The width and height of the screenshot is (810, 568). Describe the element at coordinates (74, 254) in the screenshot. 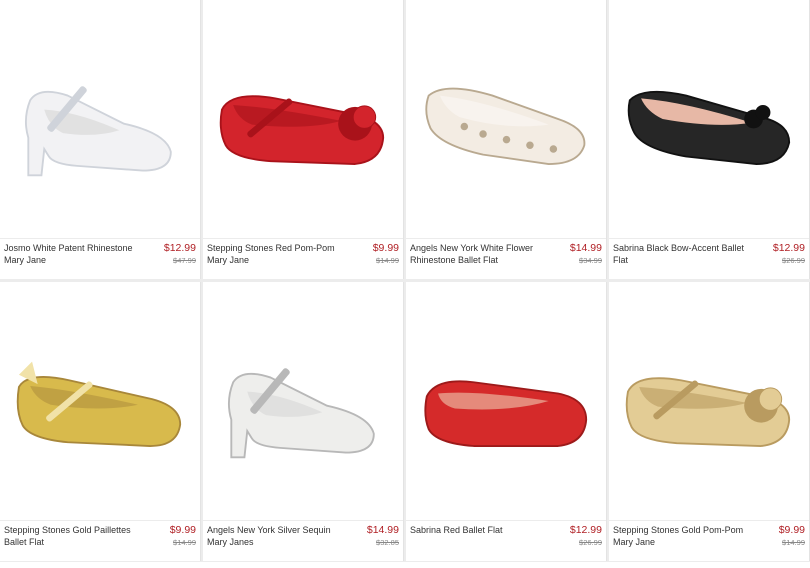

I see `product-name: Josmo White Patent Rhinestone Mary Jane` at that location.